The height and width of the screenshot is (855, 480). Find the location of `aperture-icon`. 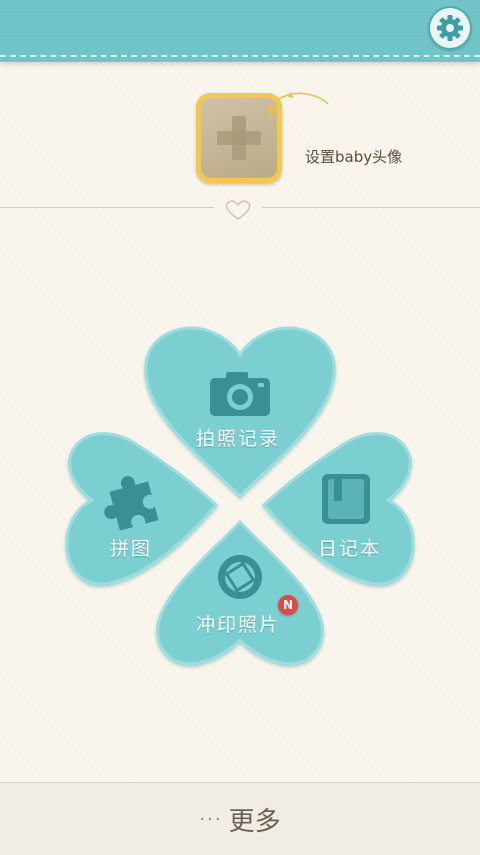

aperture-icon is located at coordinates (240, 577).